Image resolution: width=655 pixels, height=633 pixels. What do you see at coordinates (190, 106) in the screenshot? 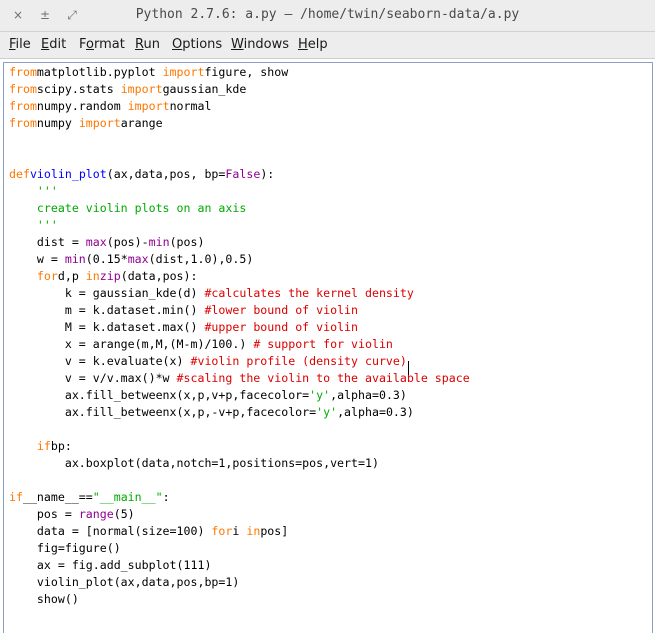
I see `code-token: normal` at bounding box center [190, 106].